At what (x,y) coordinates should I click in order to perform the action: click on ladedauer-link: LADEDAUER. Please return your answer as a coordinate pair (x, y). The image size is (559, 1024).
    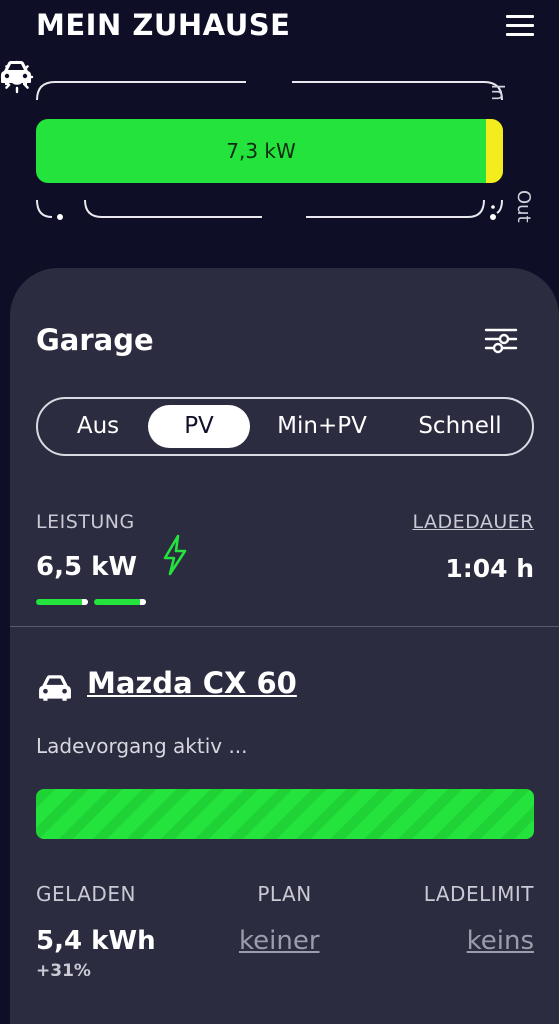
    Looking at the image, I should click on (473, 522).